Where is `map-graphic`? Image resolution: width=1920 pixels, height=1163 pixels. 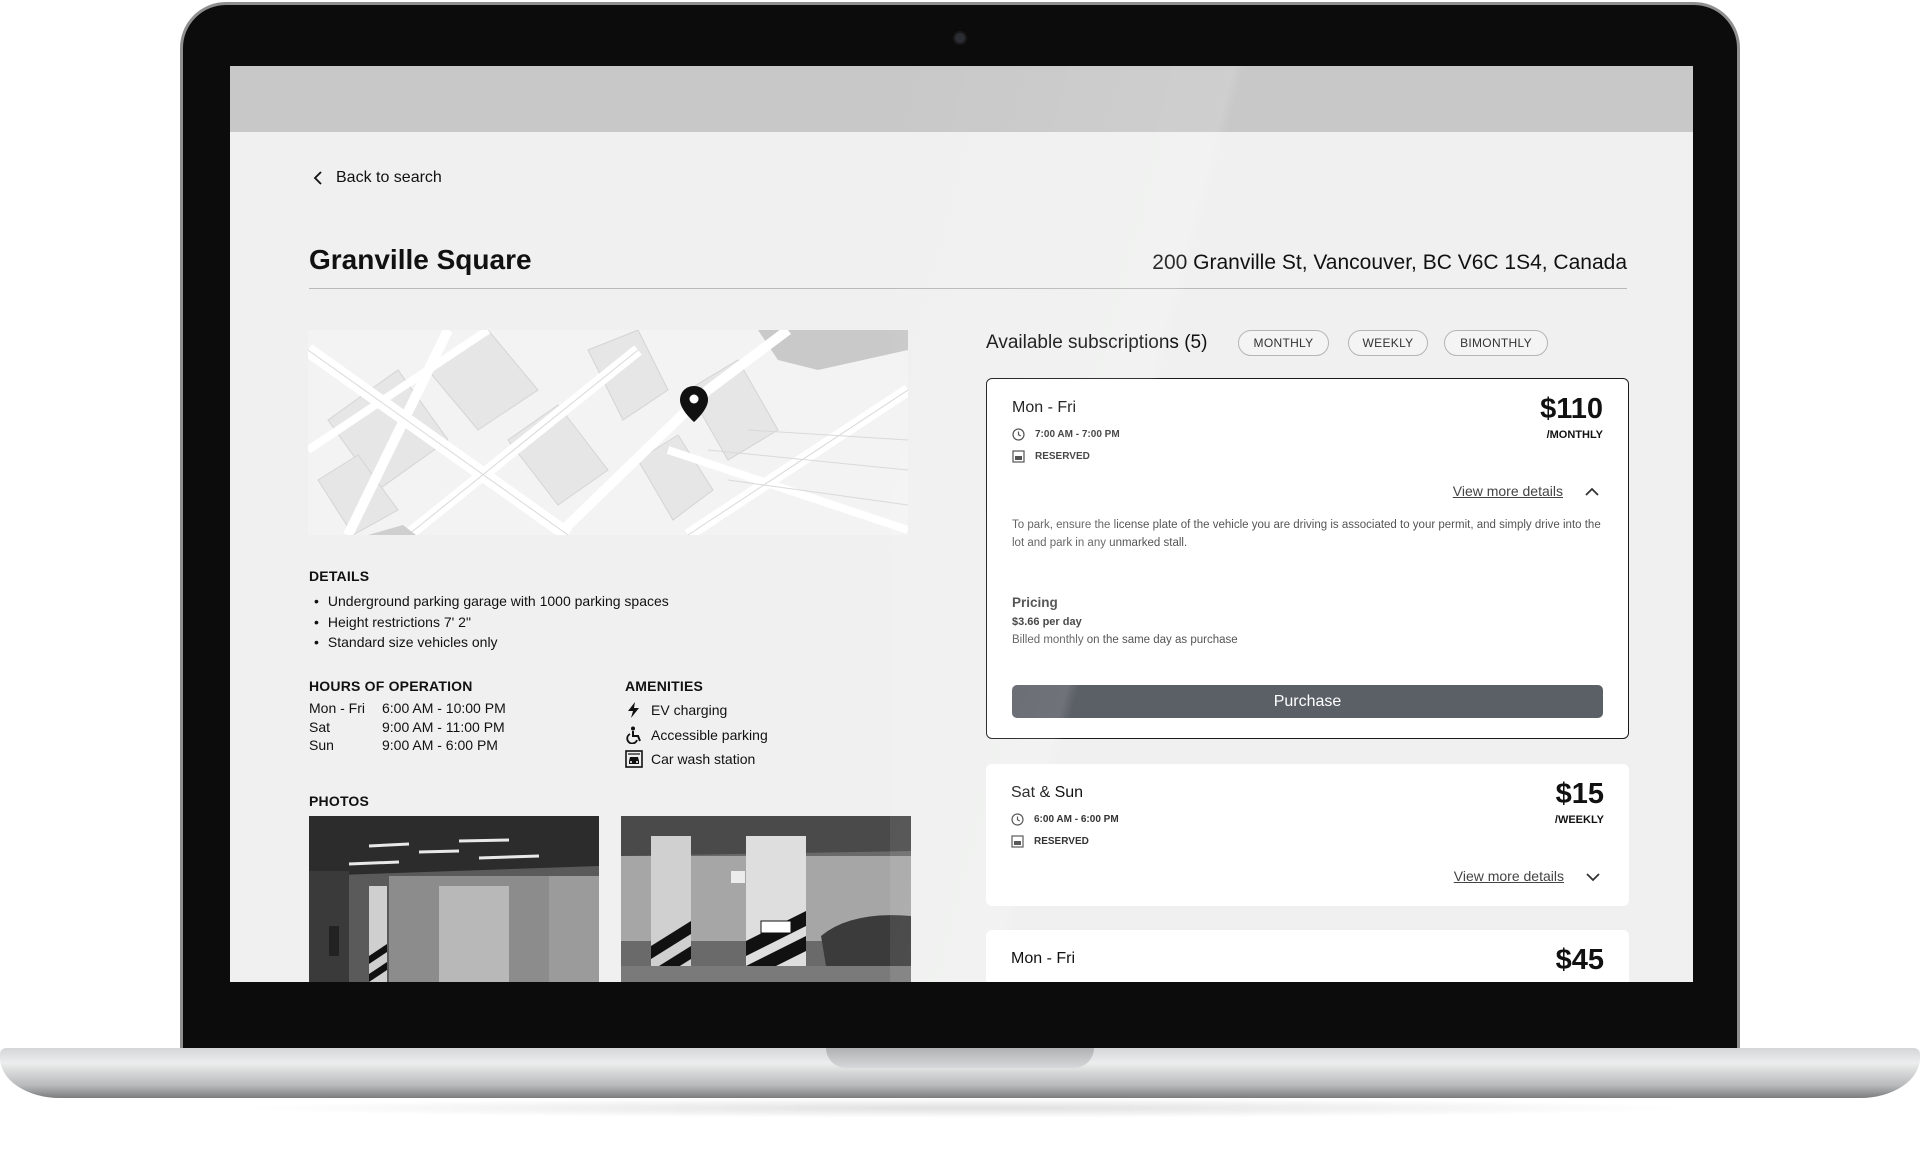 map-graphic is located at coordinates (608, 432).